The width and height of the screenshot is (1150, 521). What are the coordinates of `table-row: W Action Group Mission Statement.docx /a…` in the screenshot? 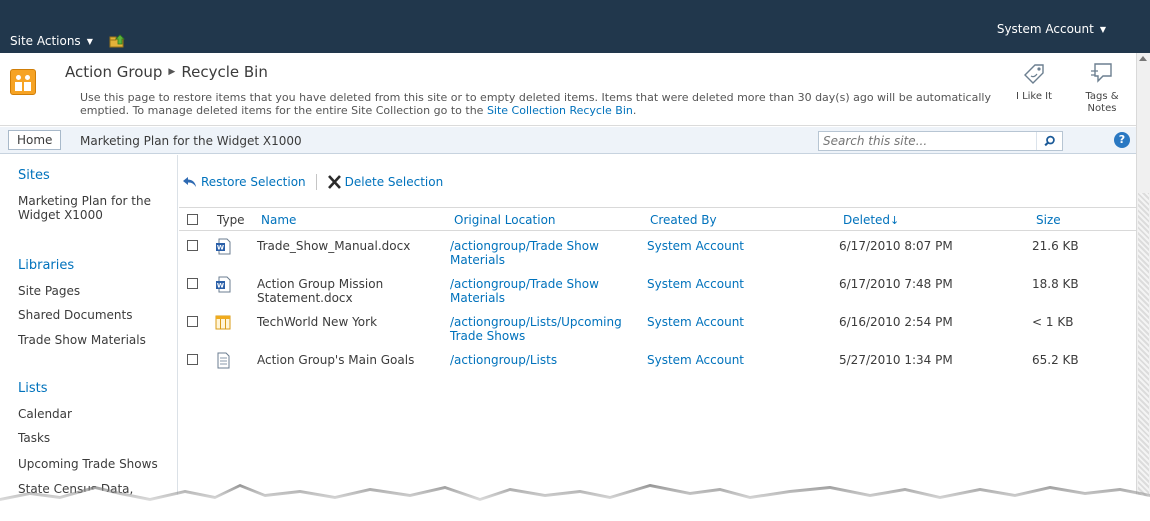 It's located at (657, 294).